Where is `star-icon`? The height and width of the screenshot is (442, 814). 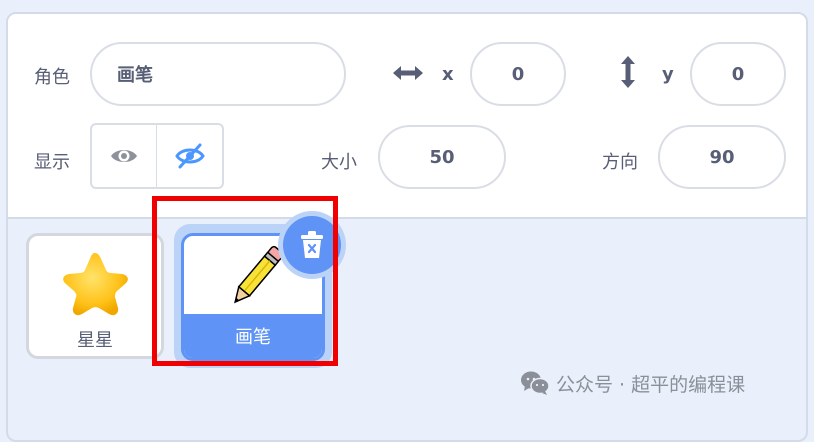 star-icon is located at coordinates (95, 283).